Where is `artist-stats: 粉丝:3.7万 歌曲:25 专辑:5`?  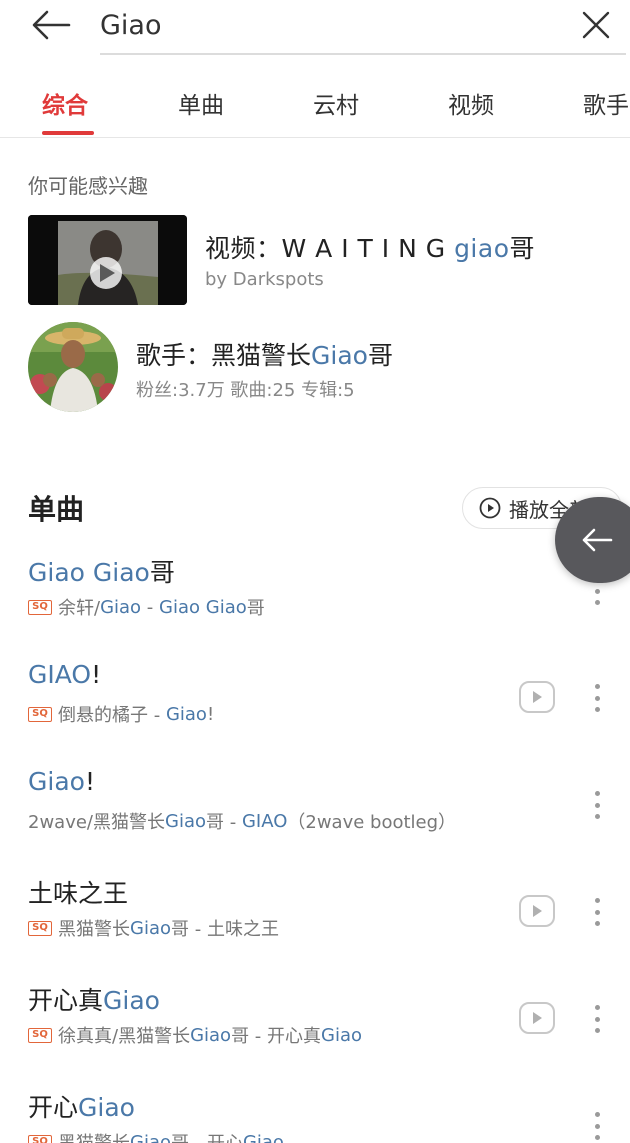 artist-stats: 粉丝:3.7万 歌曲:25 专辑:5 is located at coordinates (245, 390).